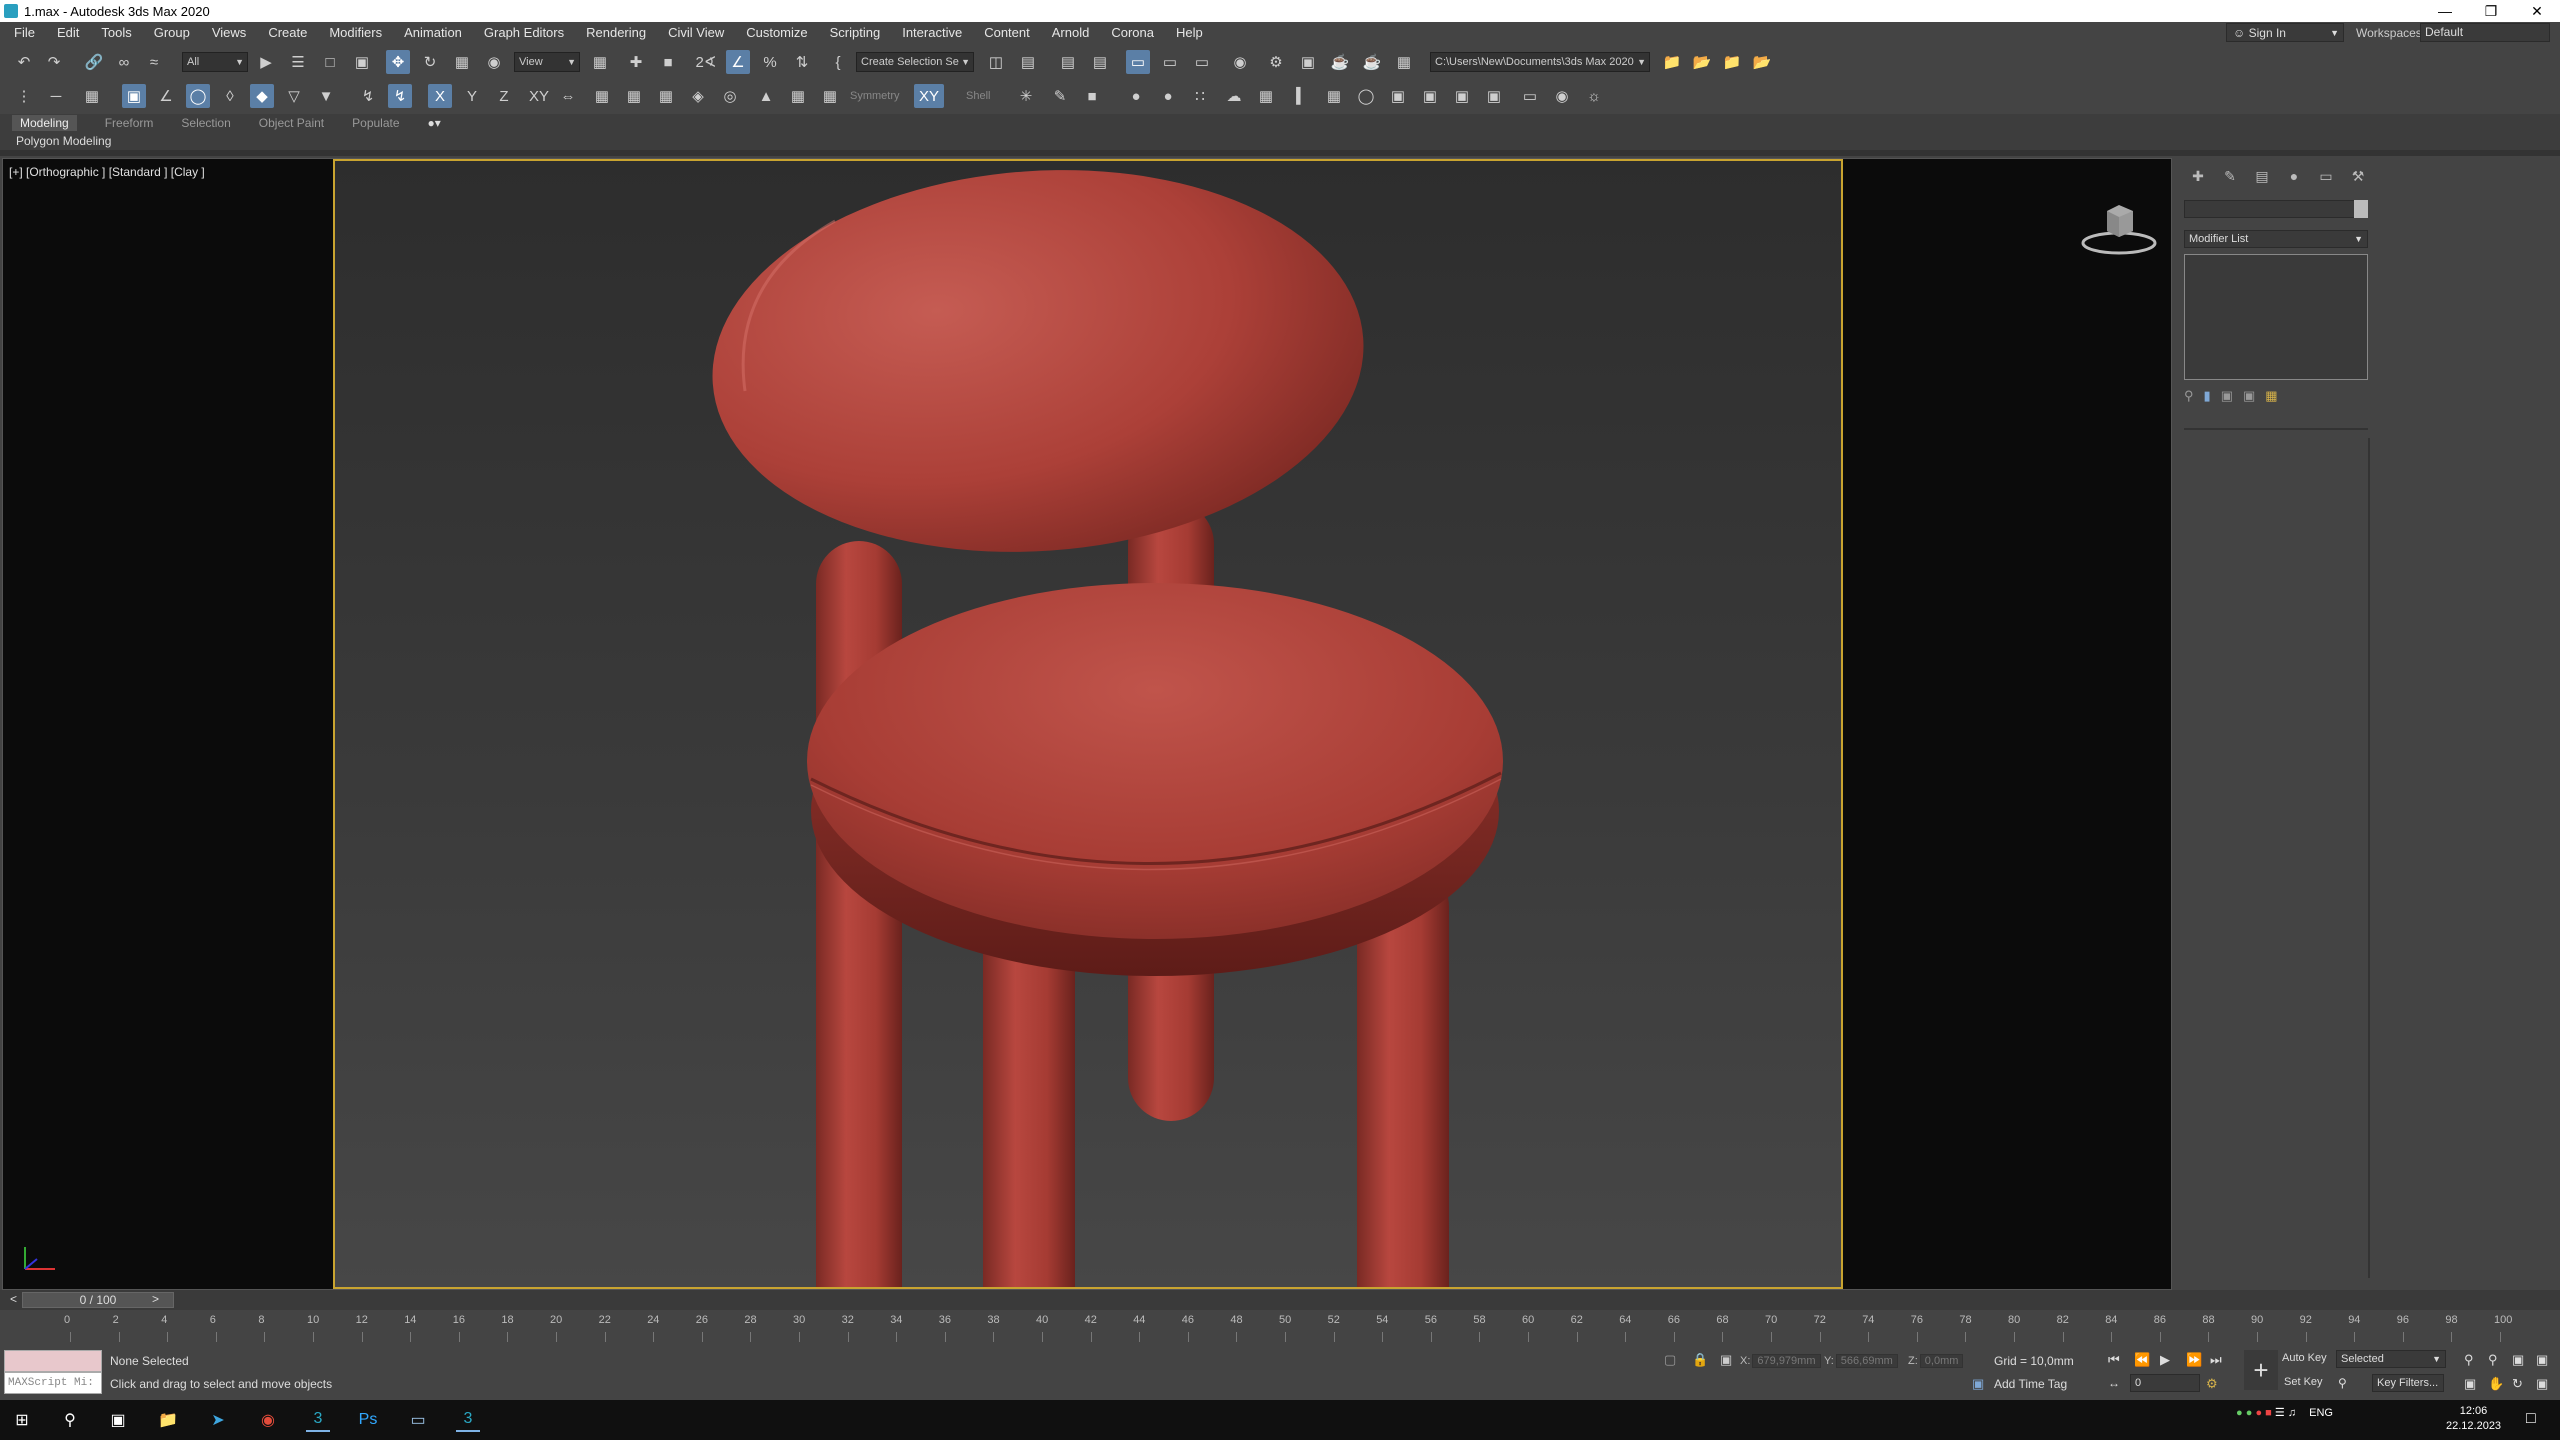 The image size is (2560, 1440). I want to click on align-icon: ▤, so click(1028, 62).